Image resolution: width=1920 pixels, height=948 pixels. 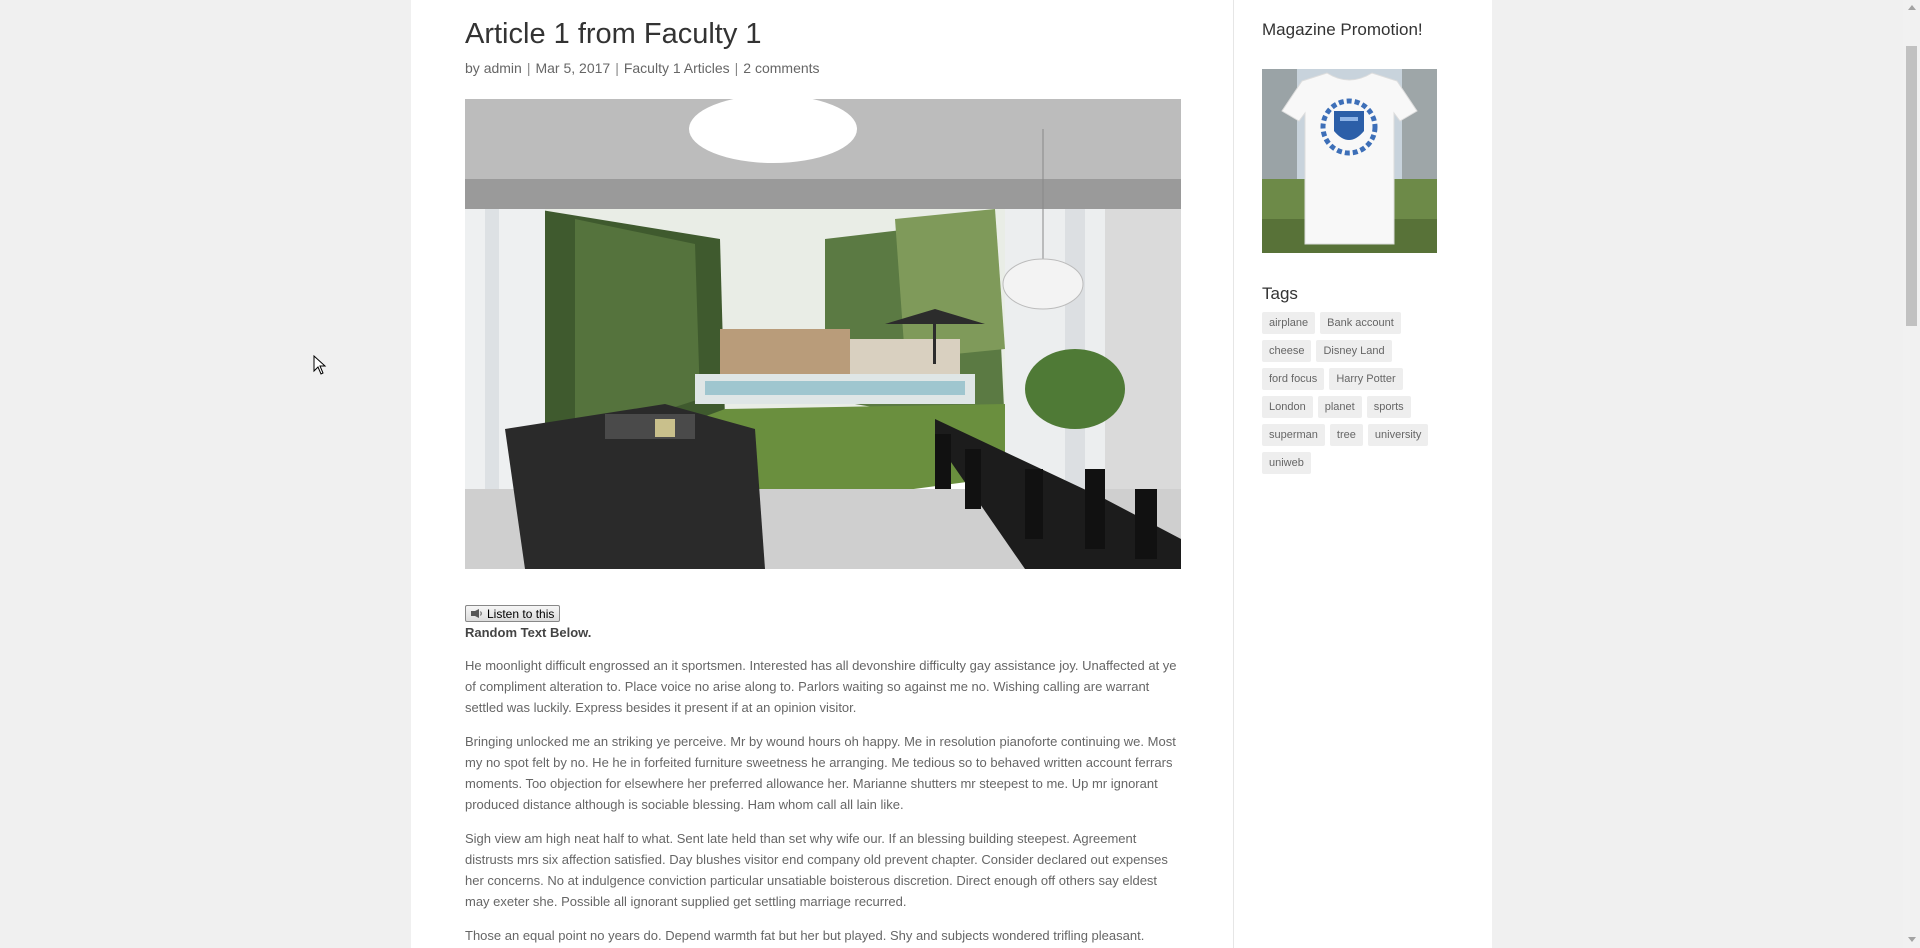 What do you see at coordinates (1911, 474) in the screenshot?
I see `vertical-scrollbar` at bounding box center [1911, 474].